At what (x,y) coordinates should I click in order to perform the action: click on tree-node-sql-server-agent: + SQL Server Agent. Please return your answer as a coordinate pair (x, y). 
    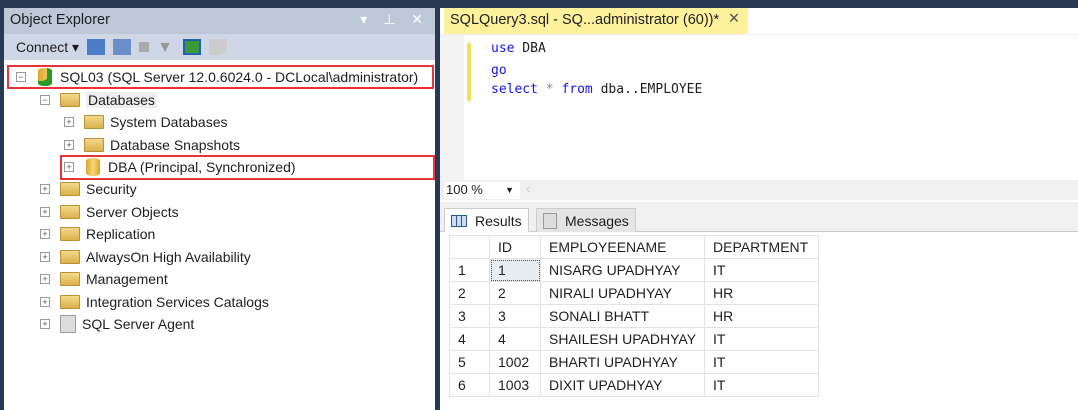
    Looking at the image, I should click on (117, 324).